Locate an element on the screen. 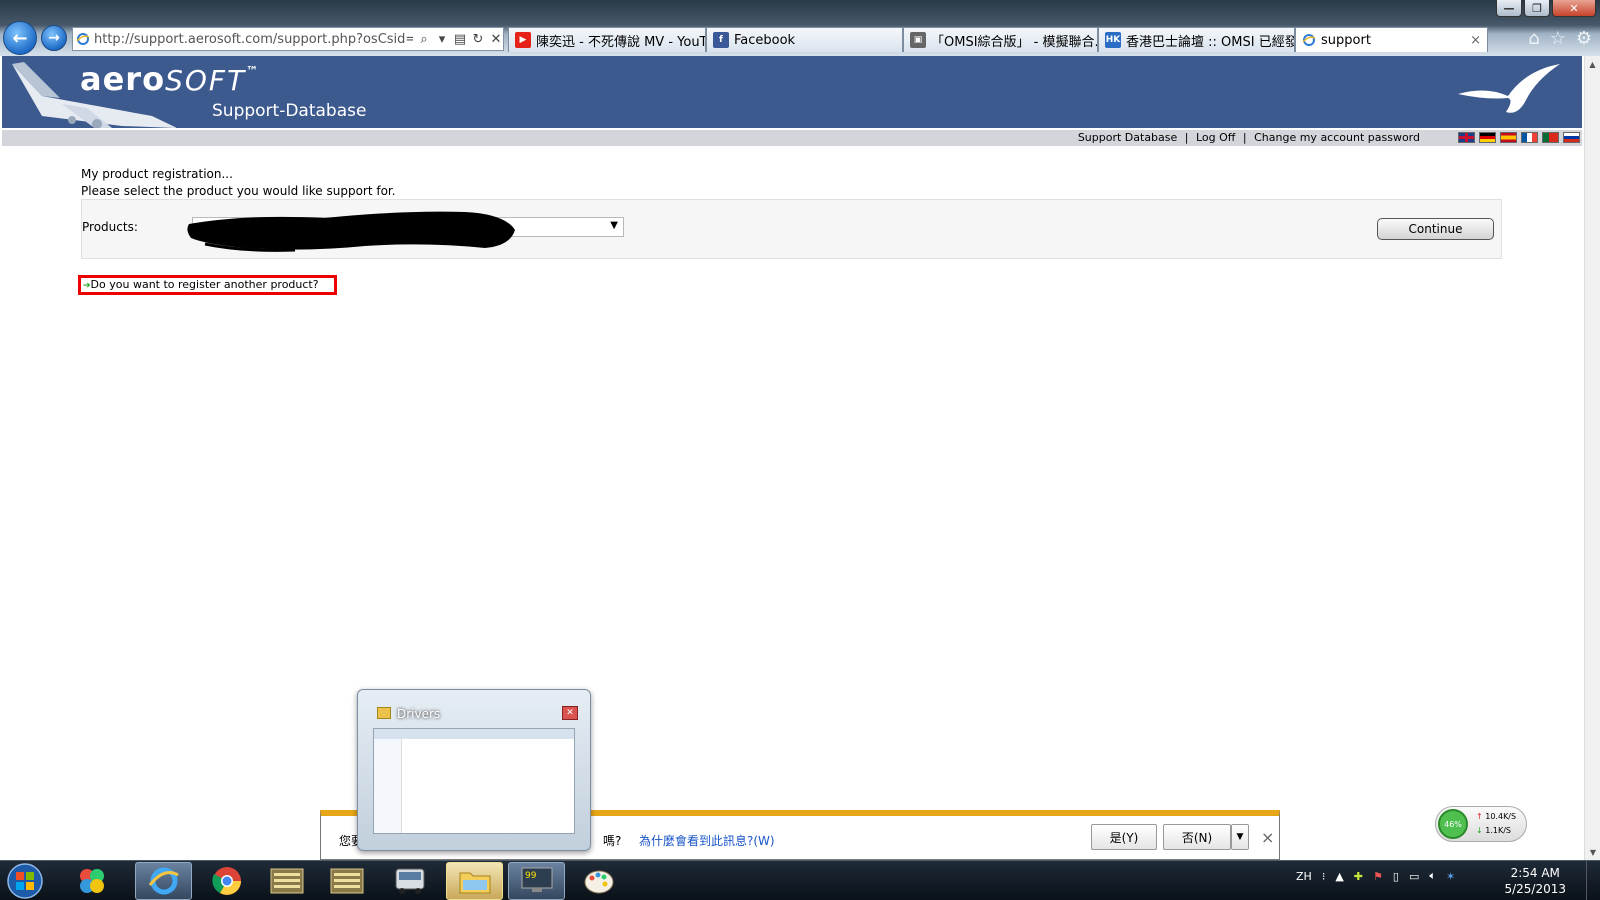 The width and height of the screenshot is (1600, 900). dropbox-icon: ✶ is located at coordinates (1450, 876).